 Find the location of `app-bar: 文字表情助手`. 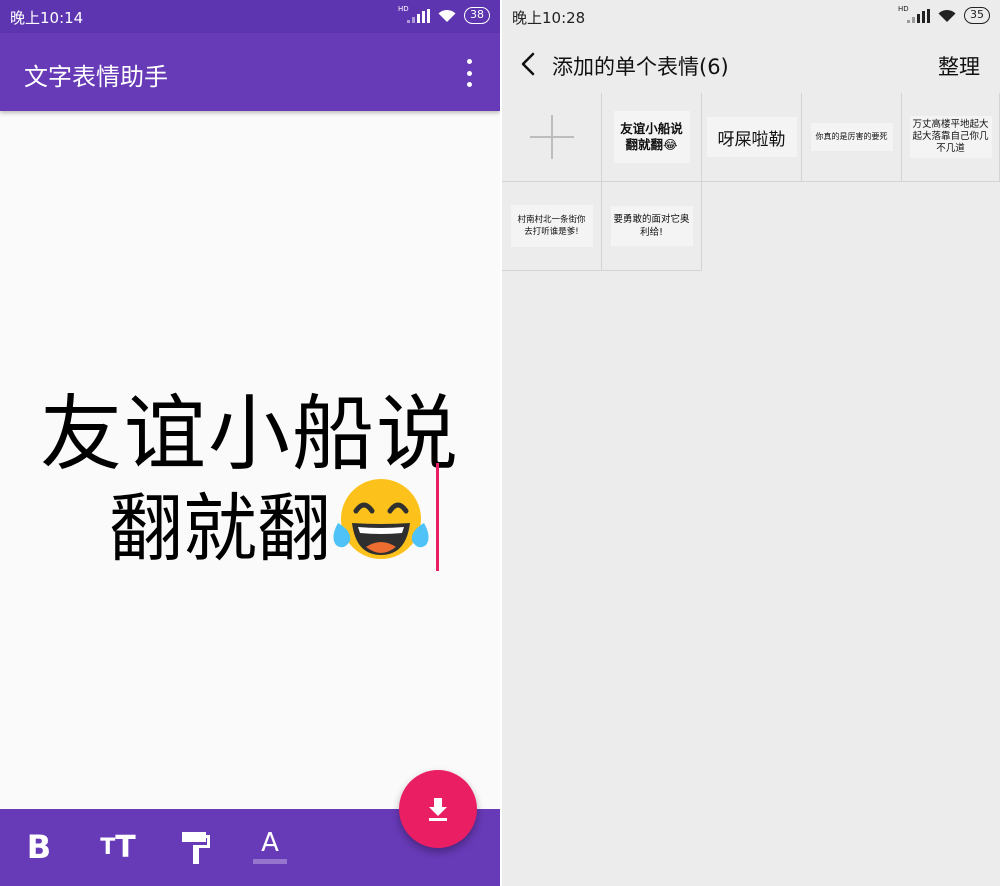

app-bar: 文字表情助手 is located at coordinates (250, 72).